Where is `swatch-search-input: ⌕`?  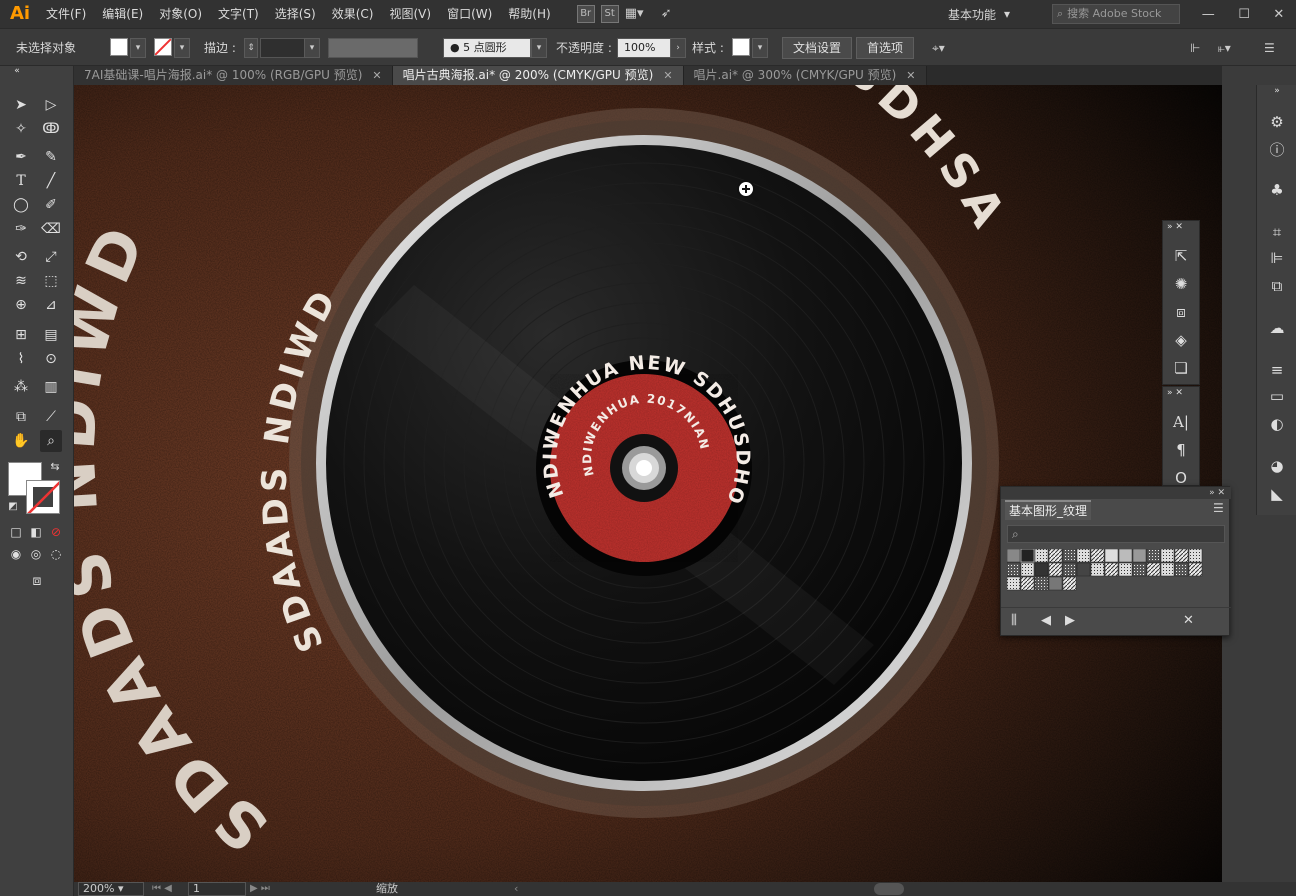
swatch-search-input: ⌕ is located at coordinates (1116, 534).